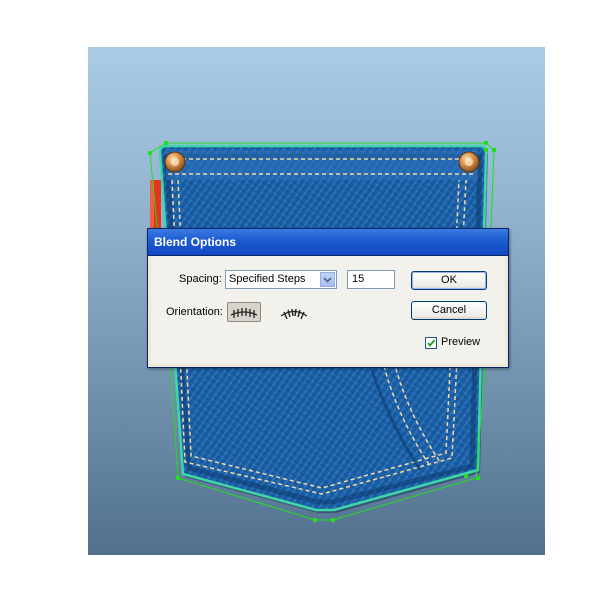 This screenshot has width=600, height=600. I want to click on chevron-down-icon, so click(327, 279).